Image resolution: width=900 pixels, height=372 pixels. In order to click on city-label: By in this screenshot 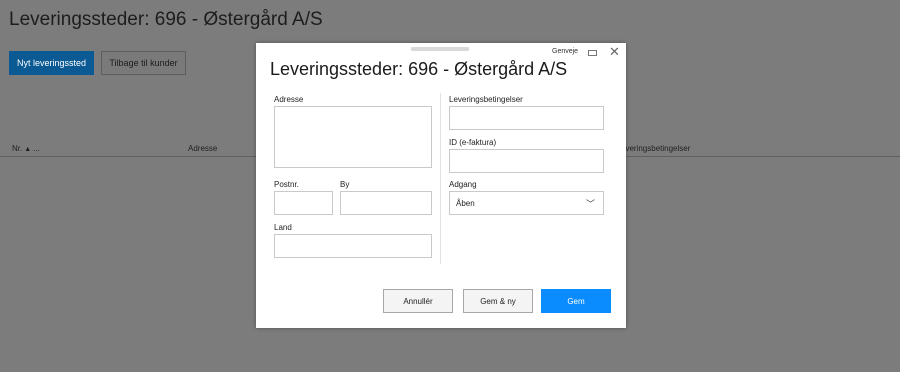, I will do `click(345, 184)`.